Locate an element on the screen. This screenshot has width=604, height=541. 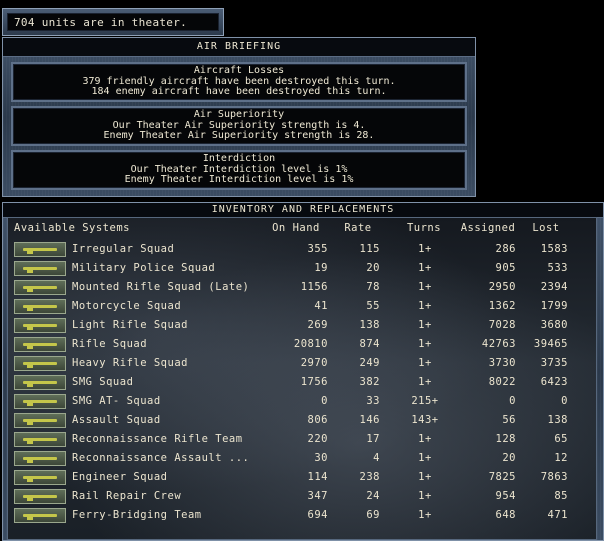
col-turns: Turns is located at coordinates (424, 228).